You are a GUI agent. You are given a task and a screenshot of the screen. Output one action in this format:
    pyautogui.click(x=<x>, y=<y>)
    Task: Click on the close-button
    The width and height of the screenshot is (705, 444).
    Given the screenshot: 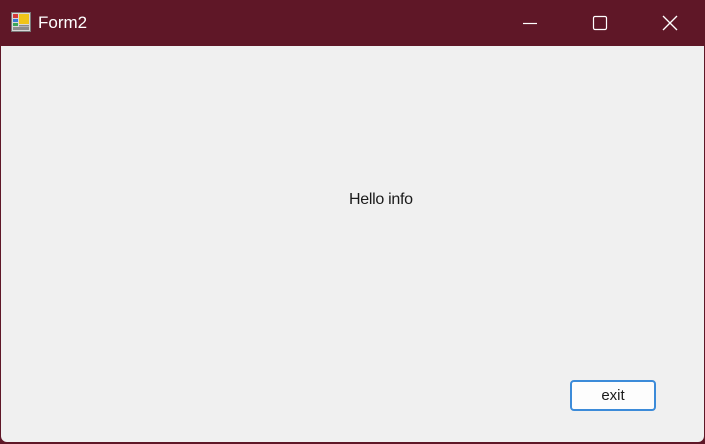 What is the action you would take?
    pyautogui.click(x=670, y=22)
    